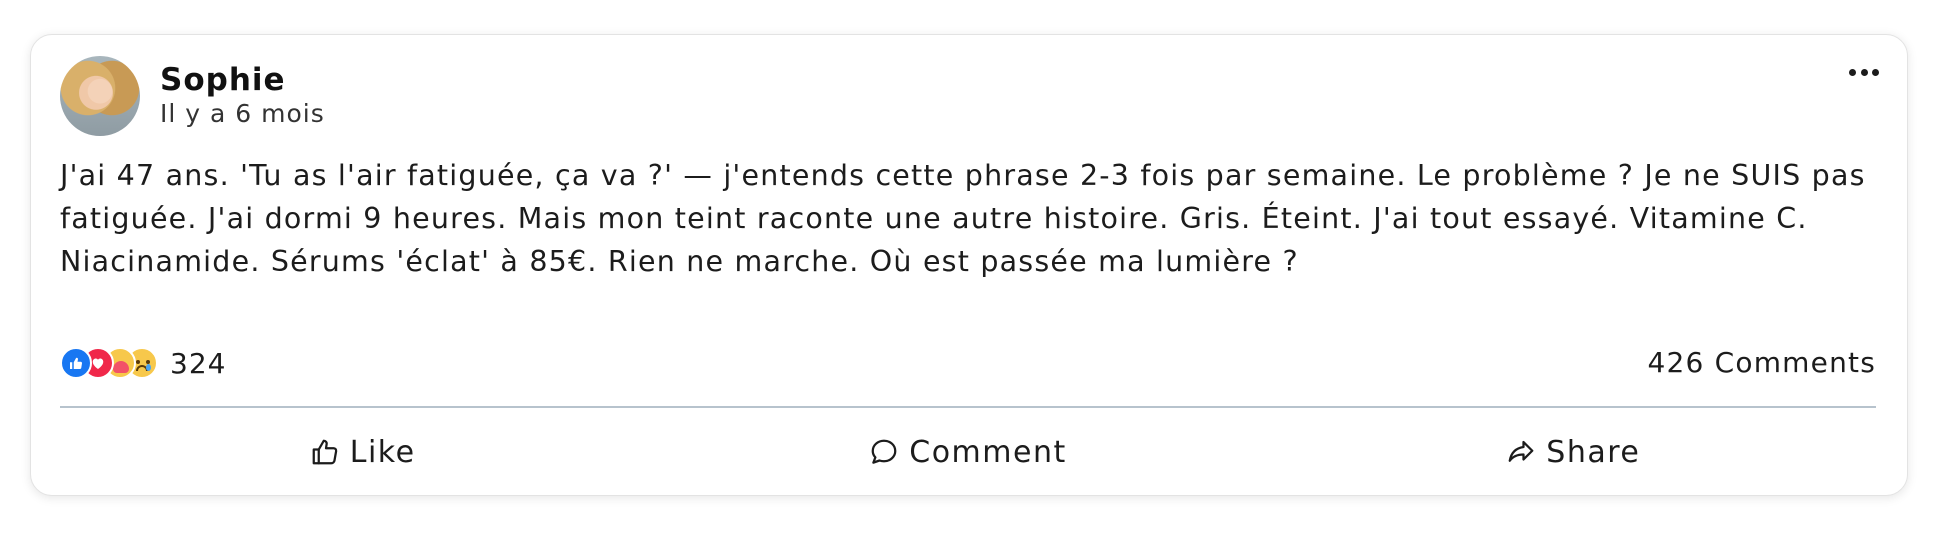 The height and width of the screenshot is (536, 1934). What do you see at coordinates (382, 452) in the screenshot?
I see `like-label: Like` at bounding box center [382, 452].